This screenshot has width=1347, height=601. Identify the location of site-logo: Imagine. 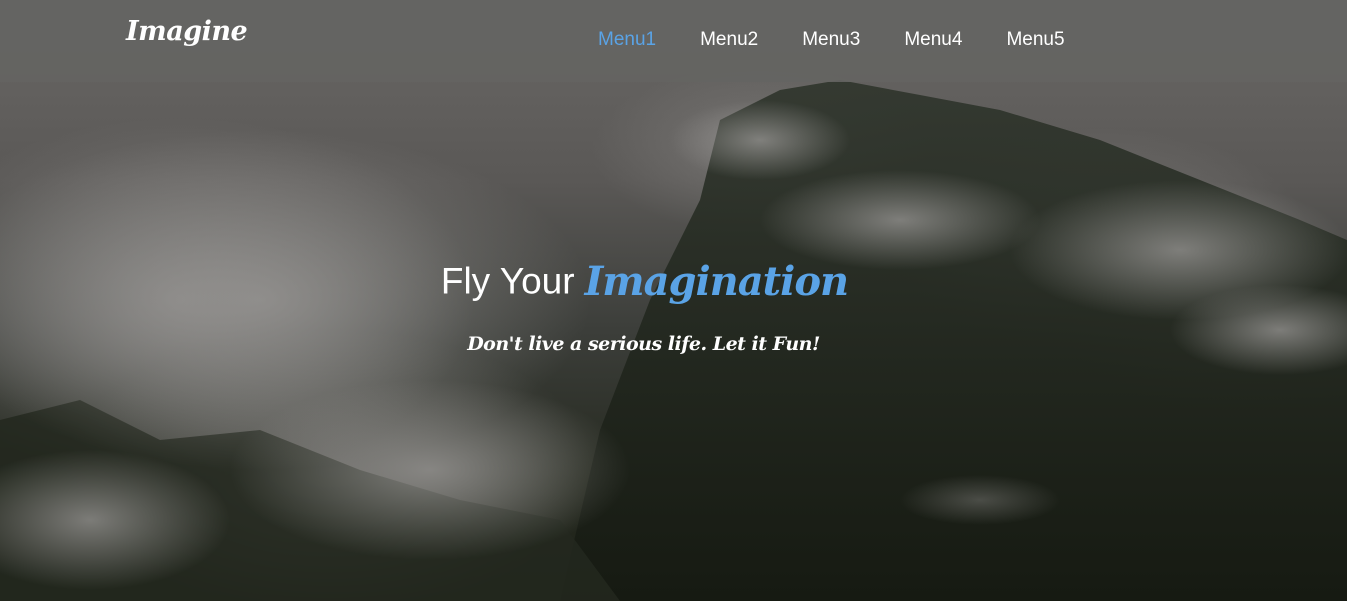
(187, 31).